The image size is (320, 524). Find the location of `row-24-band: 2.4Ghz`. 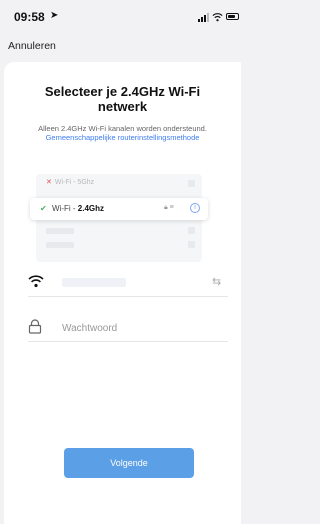

row-24-band: 2.4Ghz is located at coordinates (90, 208).